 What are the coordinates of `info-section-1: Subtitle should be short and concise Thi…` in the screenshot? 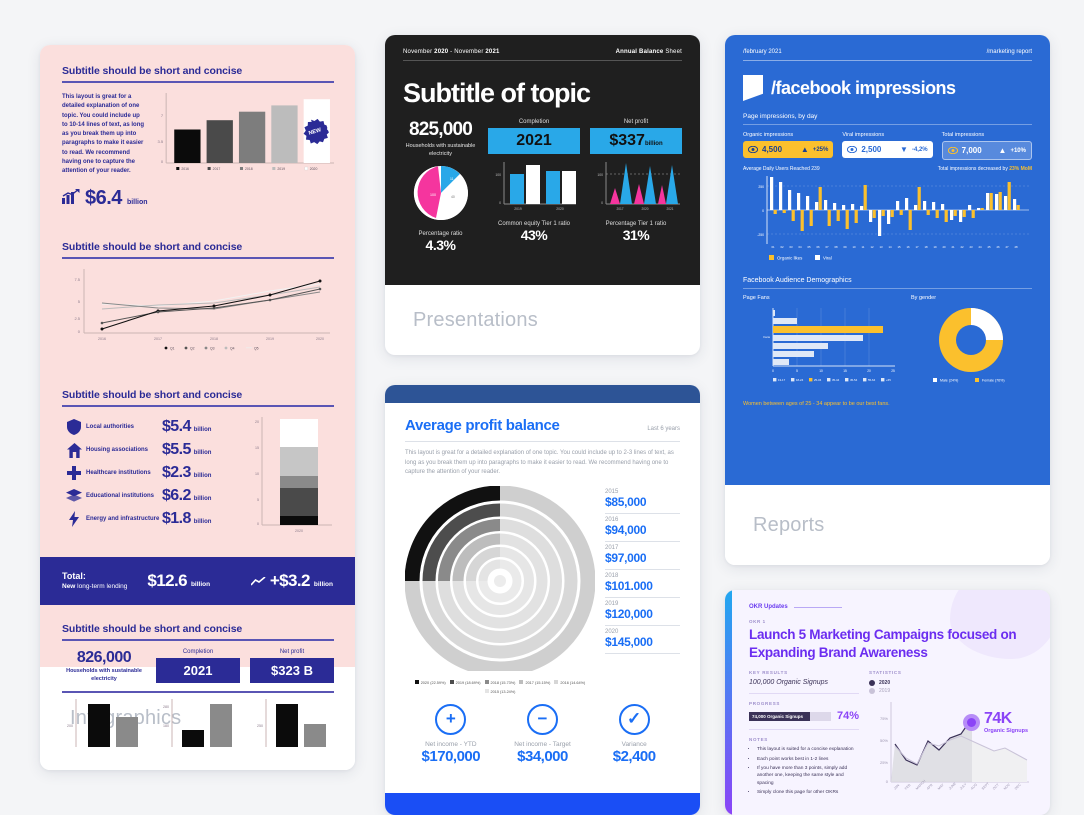 It's located at (198, 137).